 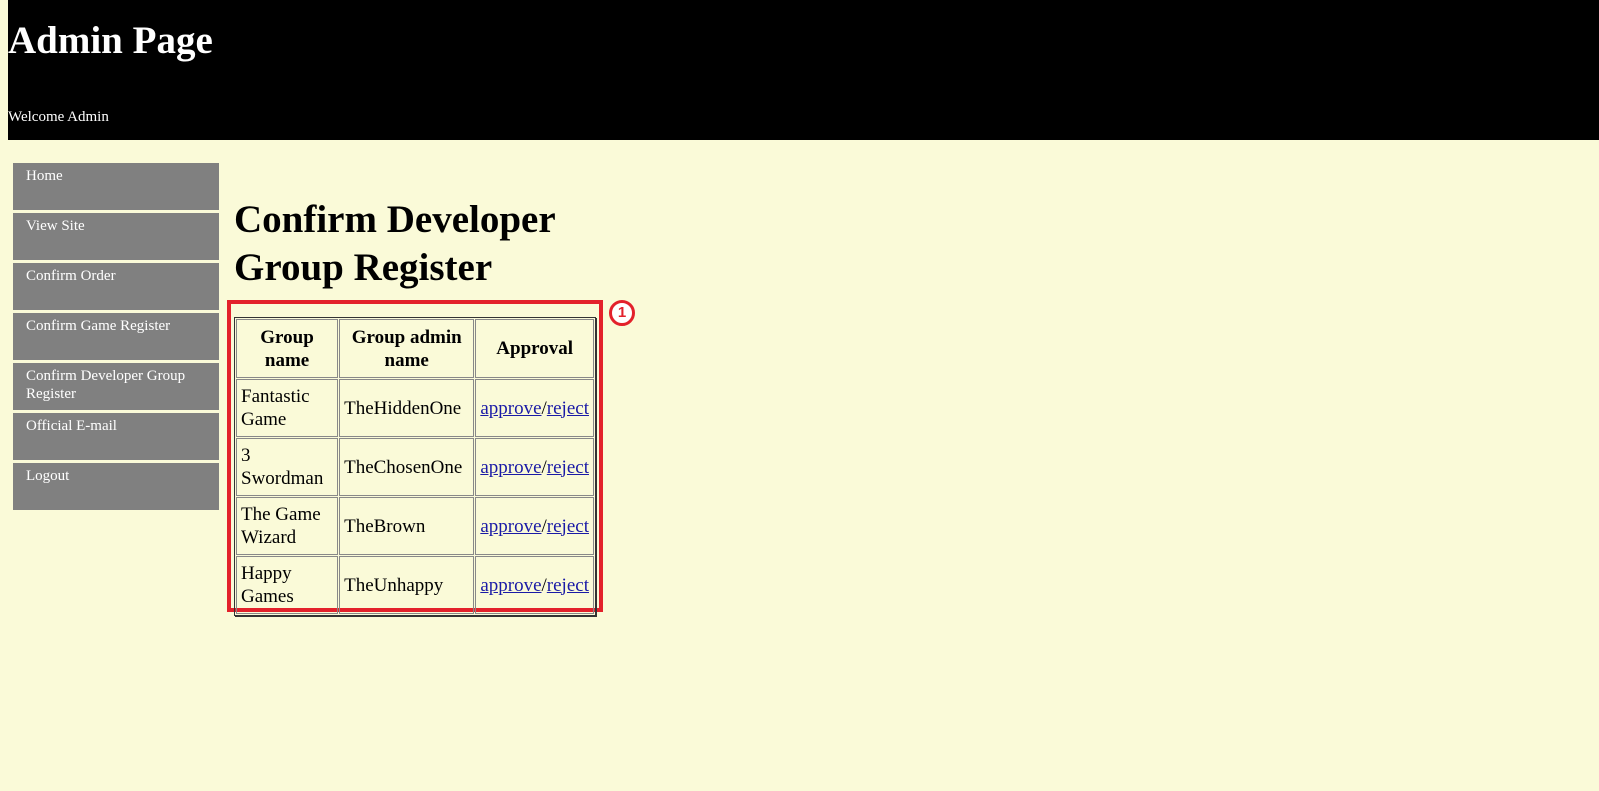 What do you see at coordinates (116, 486) in the screenshot?
I see `sidebar-item-logout: Logout` at bounding box center [116, 486].